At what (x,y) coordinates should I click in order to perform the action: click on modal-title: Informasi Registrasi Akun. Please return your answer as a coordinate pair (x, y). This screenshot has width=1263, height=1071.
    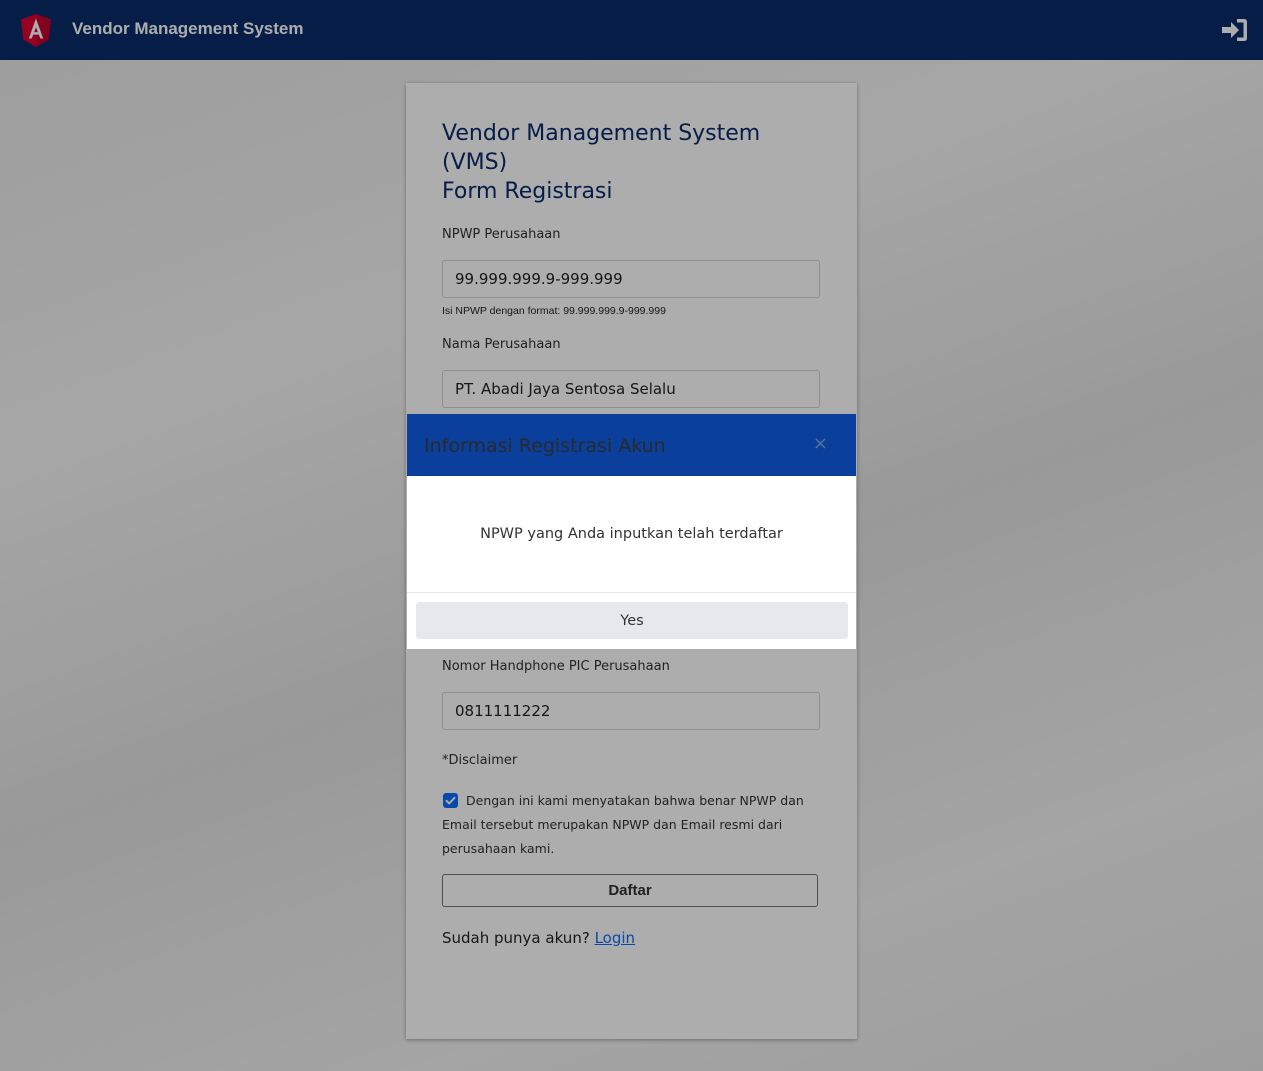
    Looking at the image, I should click on (545, 446).